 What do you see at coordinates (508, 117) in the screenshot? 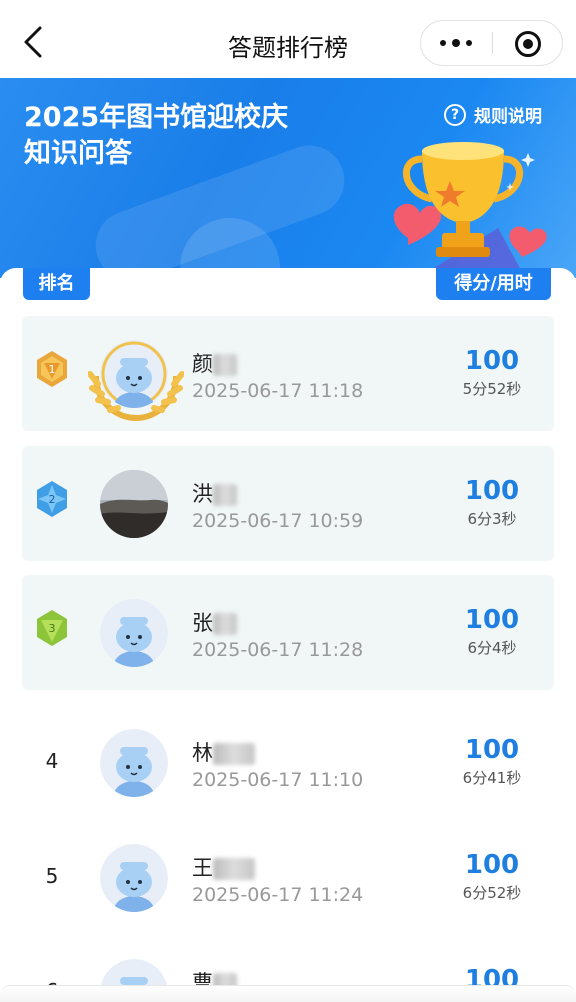
I see `rules-label: 规则说明` at bounding box center [508, 117].